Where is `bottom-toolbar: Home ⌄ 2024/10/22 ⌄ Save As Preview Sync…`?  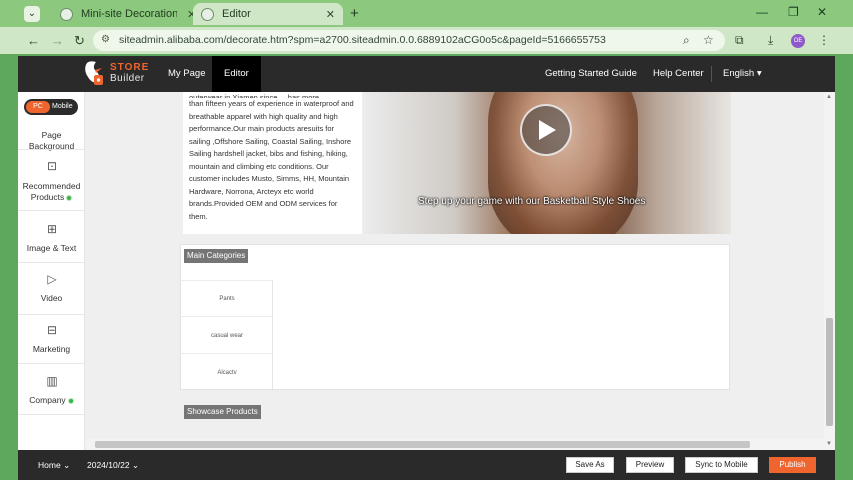 bottom-toolbar: Home ⌄ 2024/10/22 ⌄ Save As Preview Sync… is located at coordinates (426, 465).